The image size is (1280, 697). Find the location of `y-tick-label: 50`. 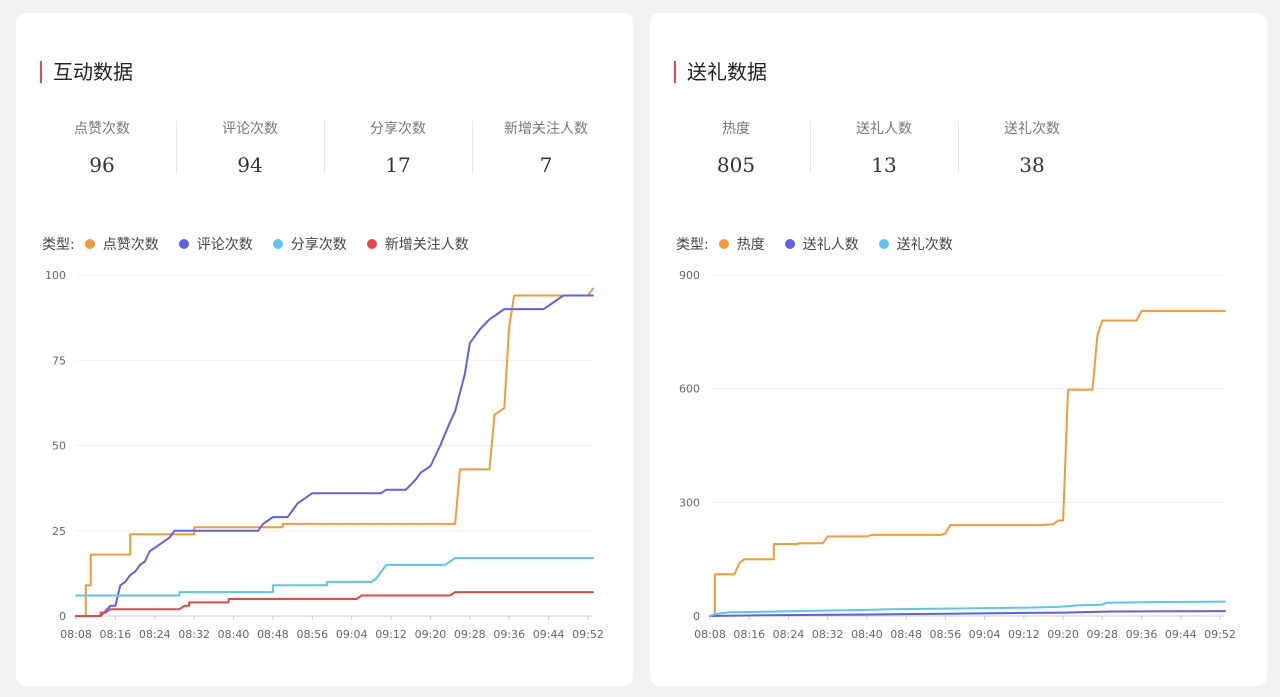

y-tick-label: 50 is located at coordinates (59, 446).